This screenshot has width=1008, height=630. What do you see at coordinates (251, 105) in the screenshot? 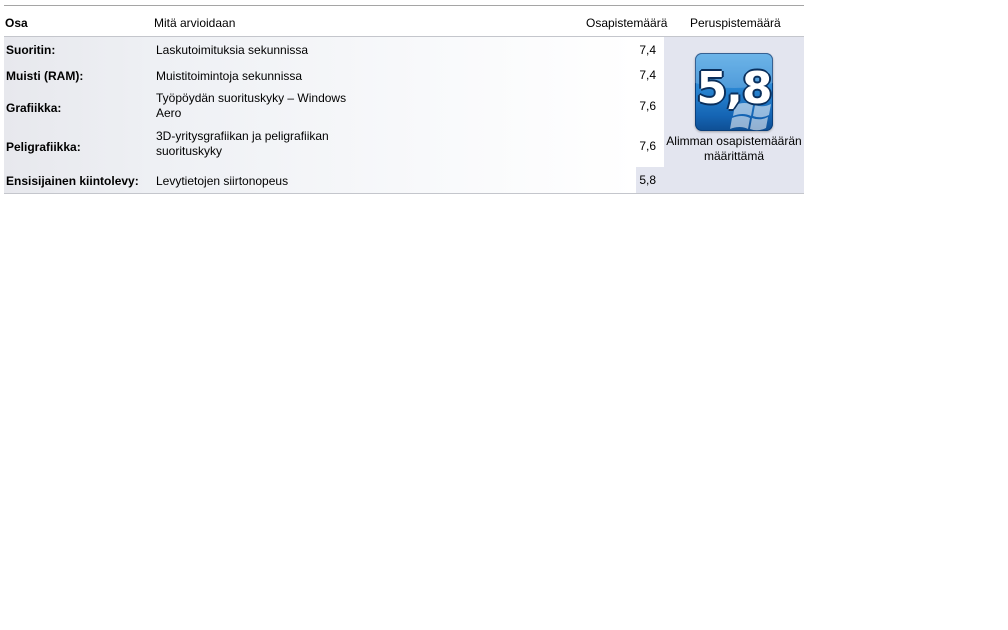
I see `rated-description: Työpöydän suorituskyky – Windows Aero` at bounding box center [251, 105].